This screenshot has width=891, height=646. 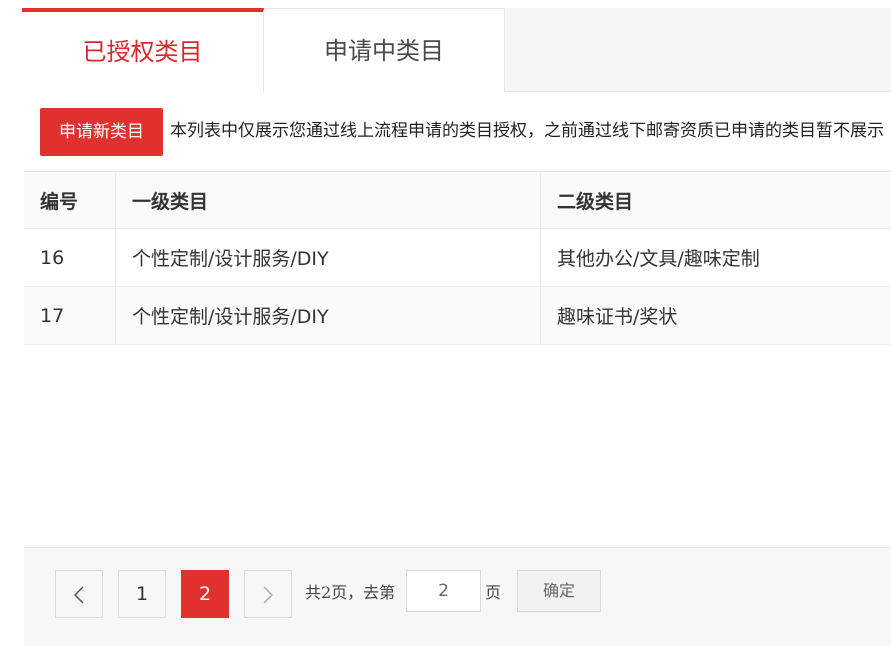 I want to click on next-page-button, so click(x=268, y=594).